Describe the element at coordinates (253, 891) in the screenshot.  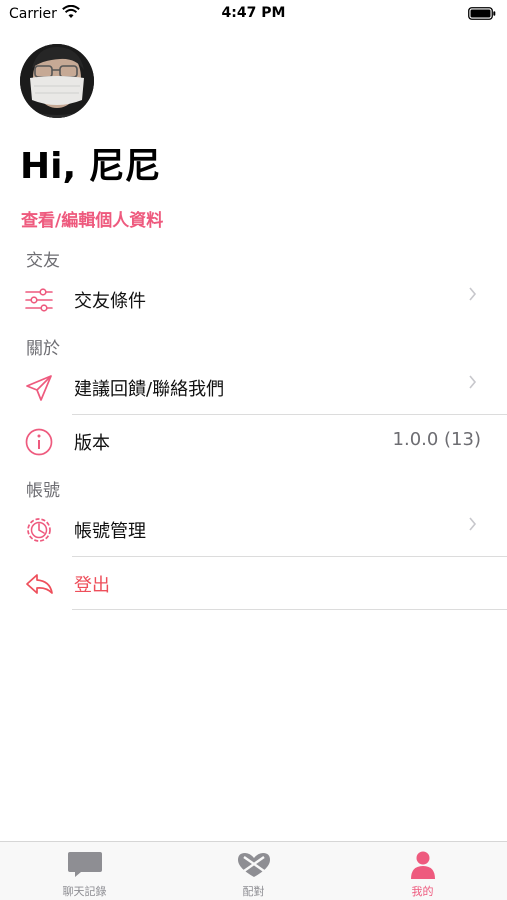
I see `tab-match-label: 配對` at that location.